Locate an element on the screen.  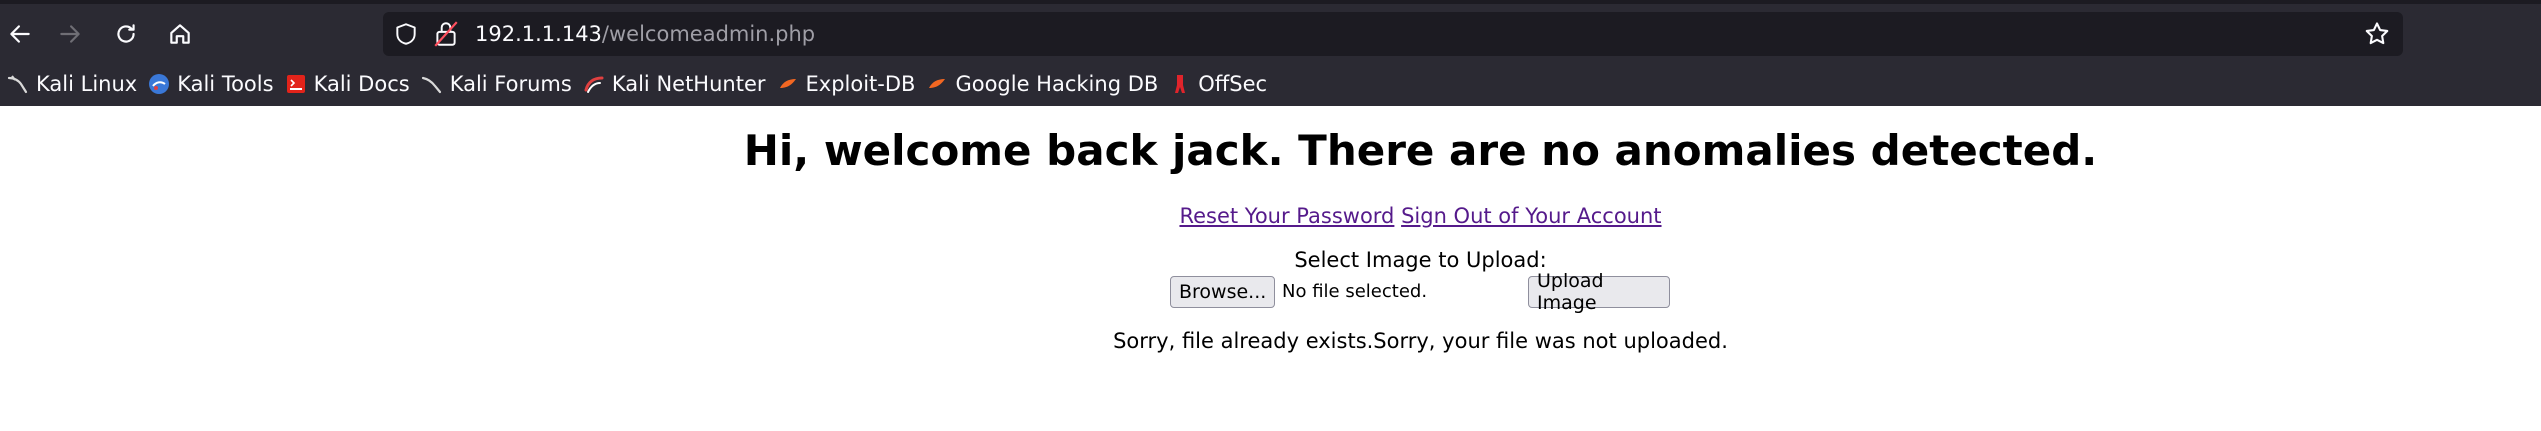
home-icon is located at coordinates (180, 34).